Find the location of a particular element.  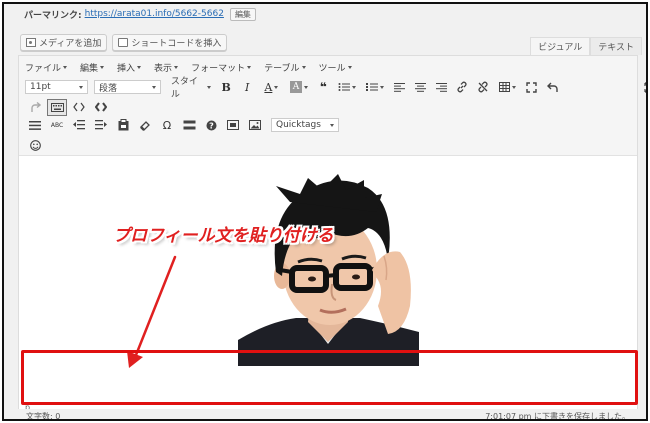

highlight-color-button: A is located at coordinates (299, 87).